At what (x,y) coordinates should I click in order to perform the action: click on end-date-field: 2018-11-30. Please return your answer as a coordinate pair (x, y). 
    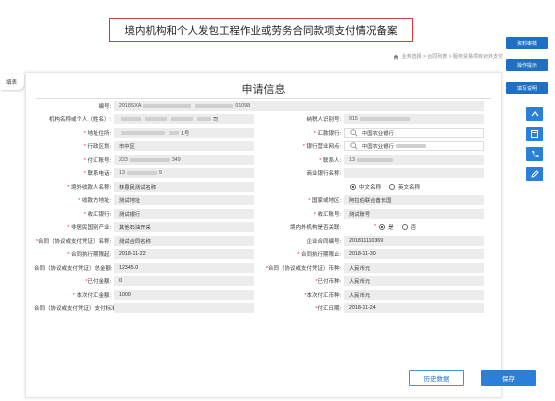
    Looking at the image, I should click on (414, 254).